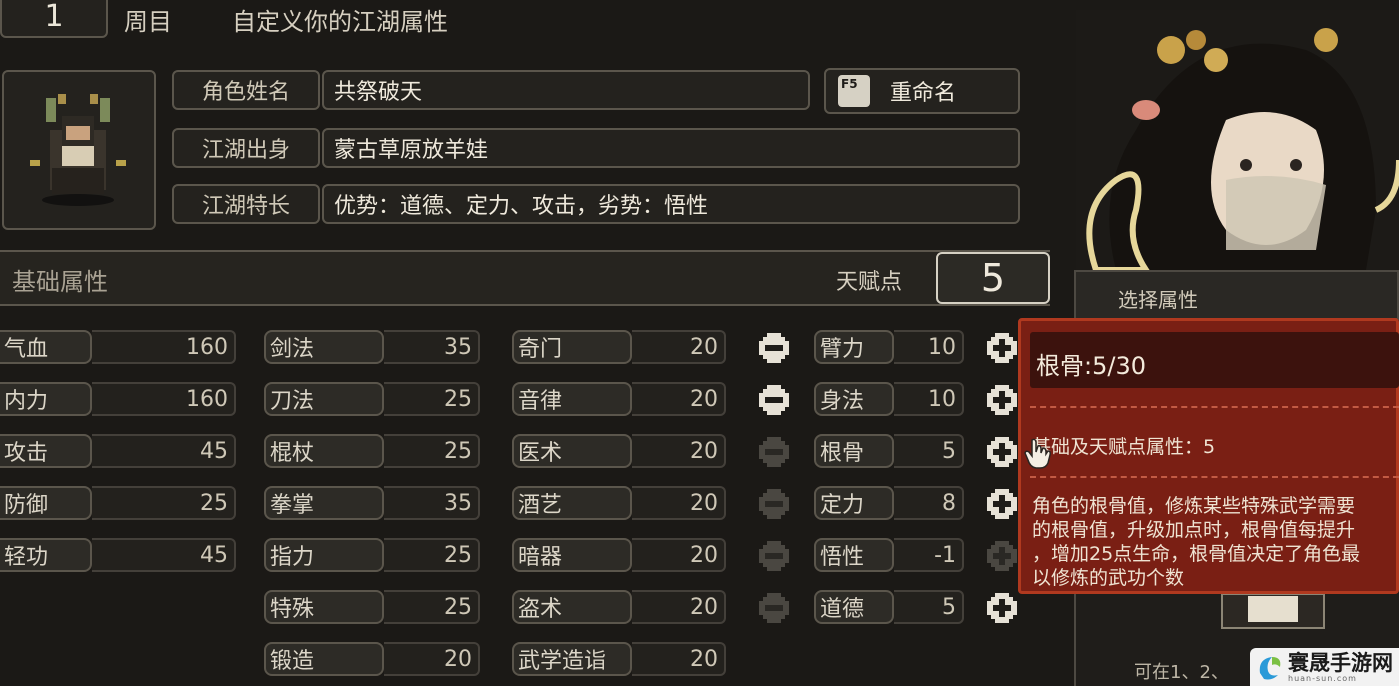 The image size is (1399, 686). Describe the element at coordinates (340, 22) in the screenshot. I see `page-title: 自定义你的江湖属性` at that location.